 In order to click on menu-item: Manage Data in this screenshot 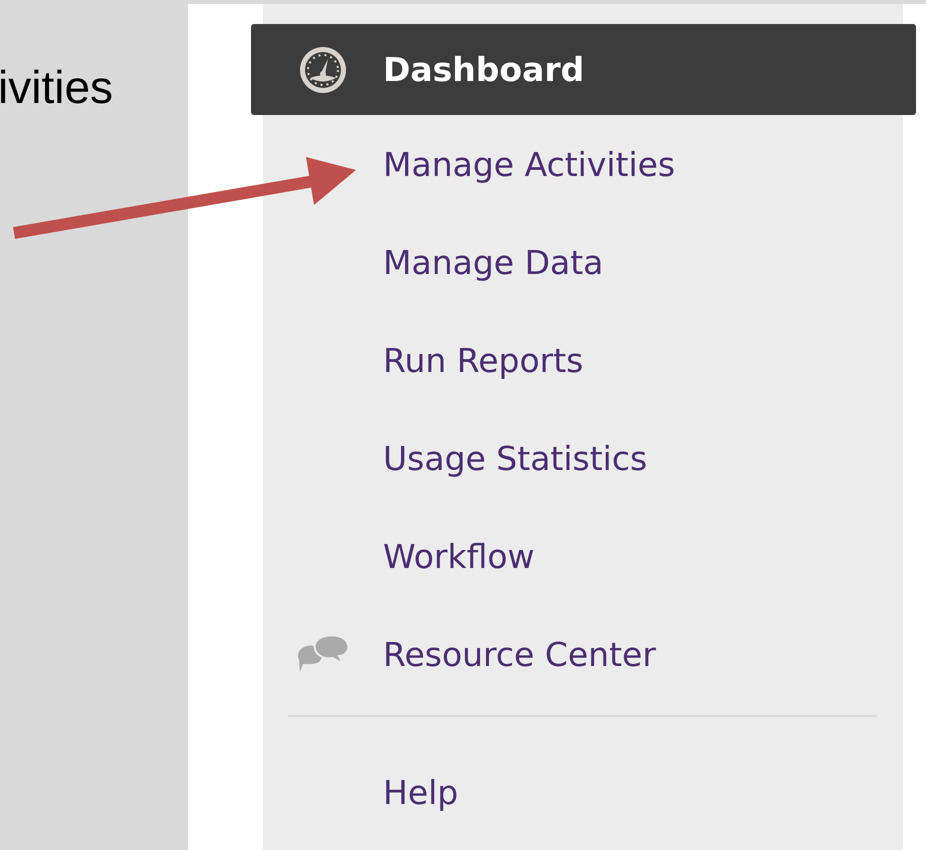, I will do `click(583, 262)`.